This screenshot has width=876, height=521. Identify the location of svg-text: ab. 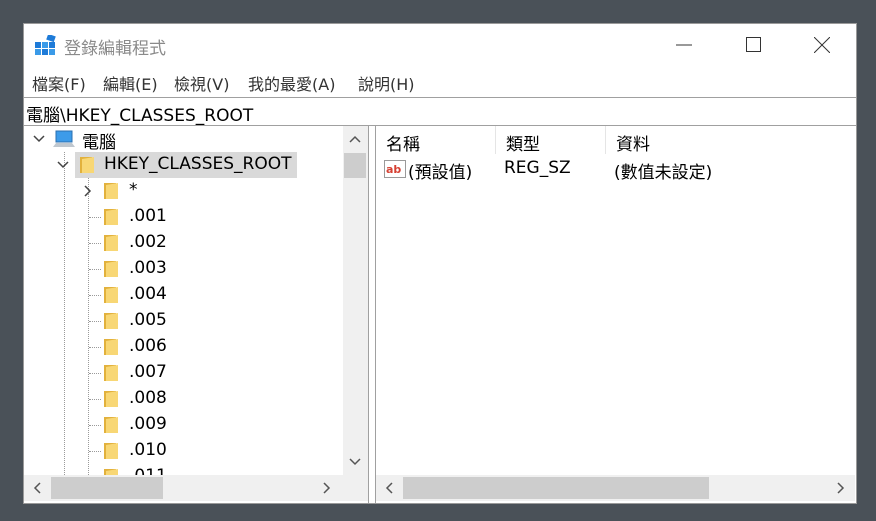
(393, 169).